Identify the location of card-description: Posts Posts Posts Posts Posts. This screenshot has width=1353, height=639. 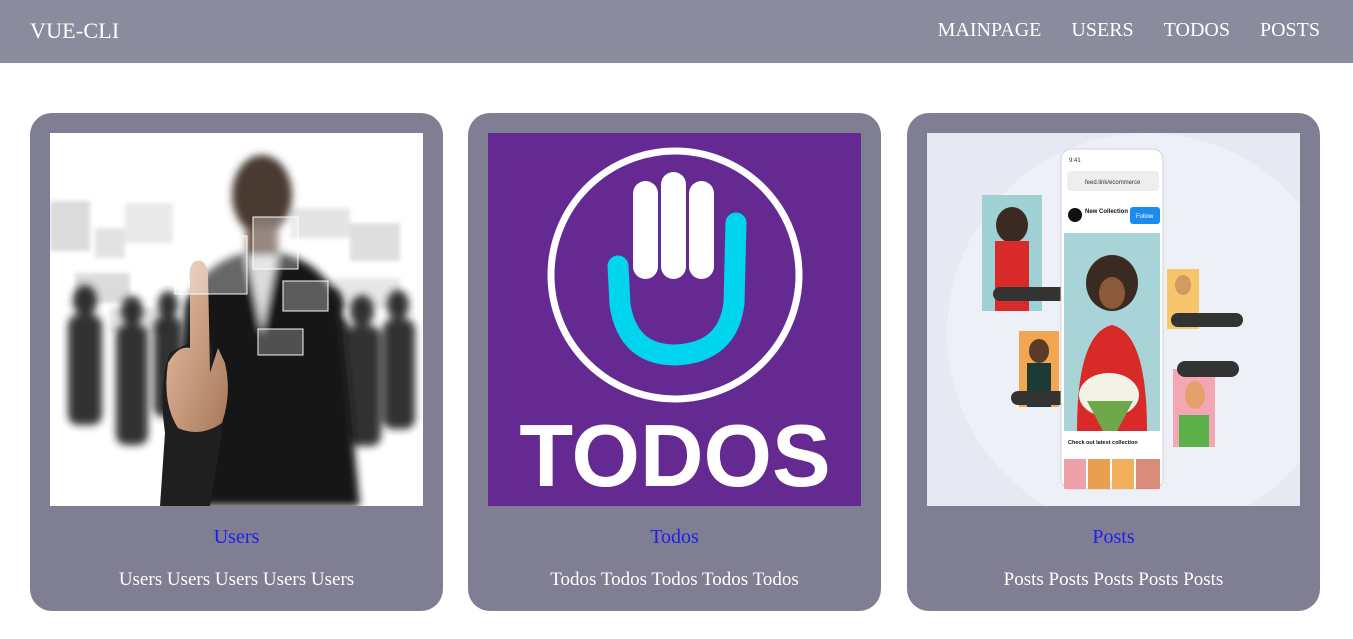
(1113, 579).